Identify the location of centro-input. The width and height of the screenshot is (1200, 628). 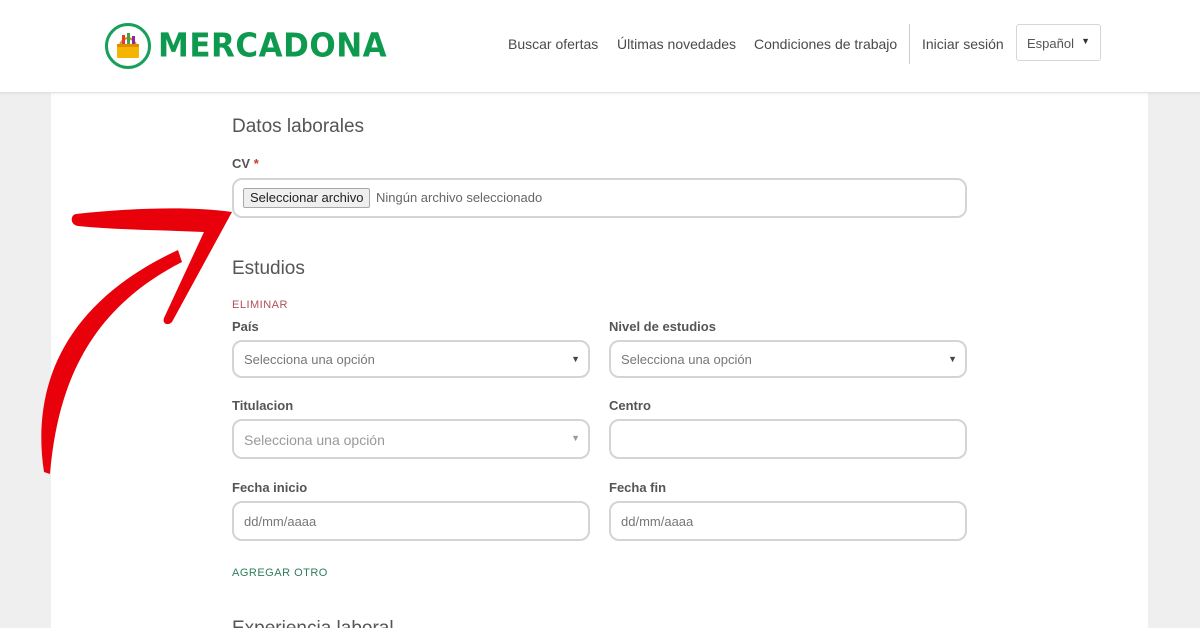
(788, 439).